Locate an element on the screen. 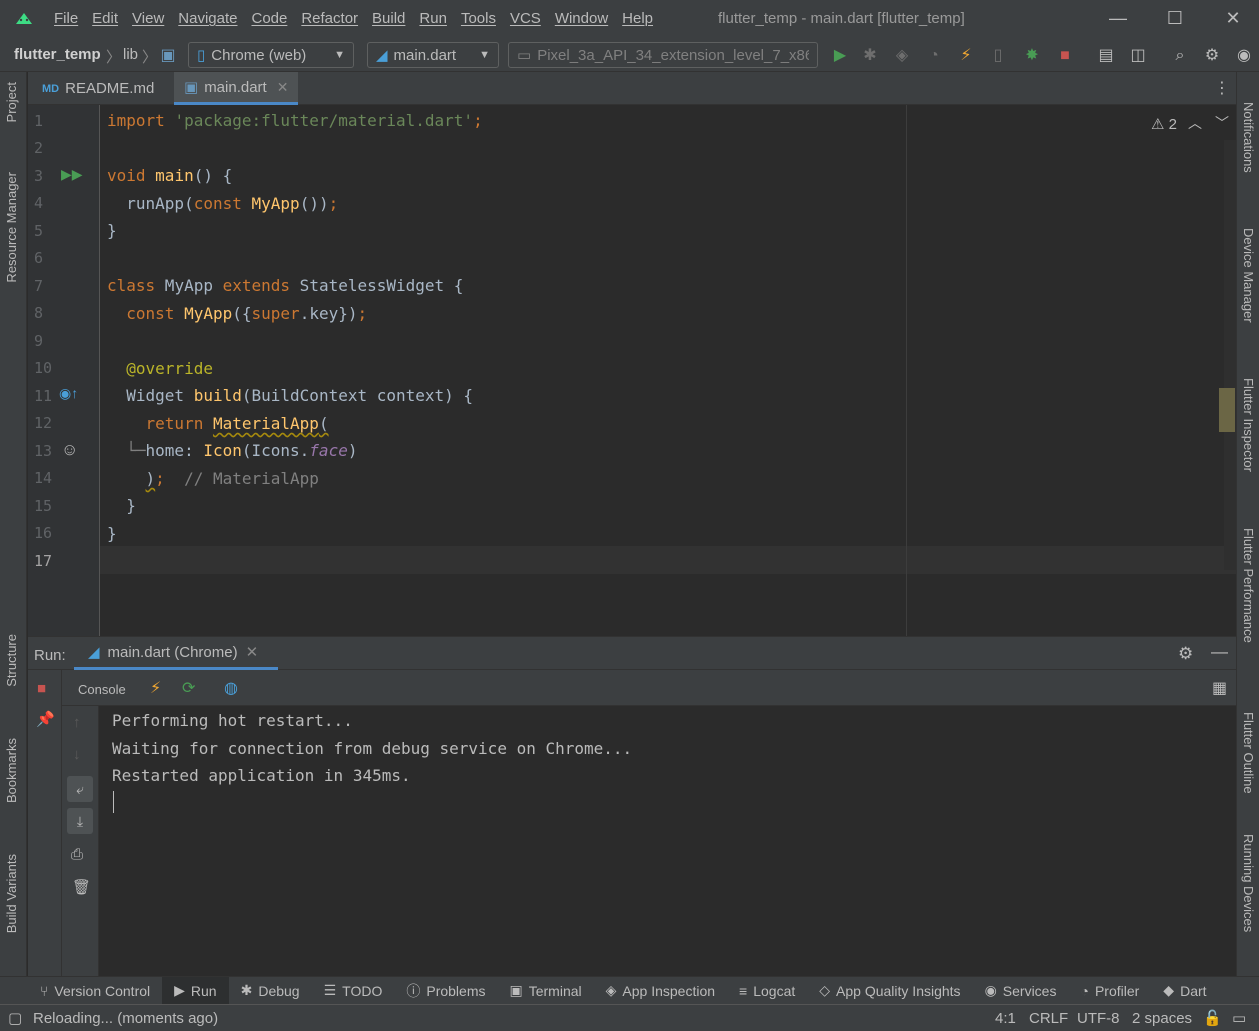 This screenshot has width=1259, height=1031. running-devices-tool-button: Running Devices is located at coordinates (1248, 883).